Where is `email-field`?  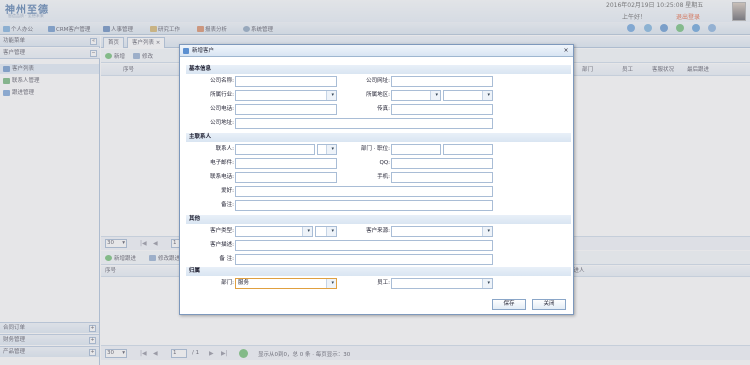
email-field is located at coordinates (286, 163).